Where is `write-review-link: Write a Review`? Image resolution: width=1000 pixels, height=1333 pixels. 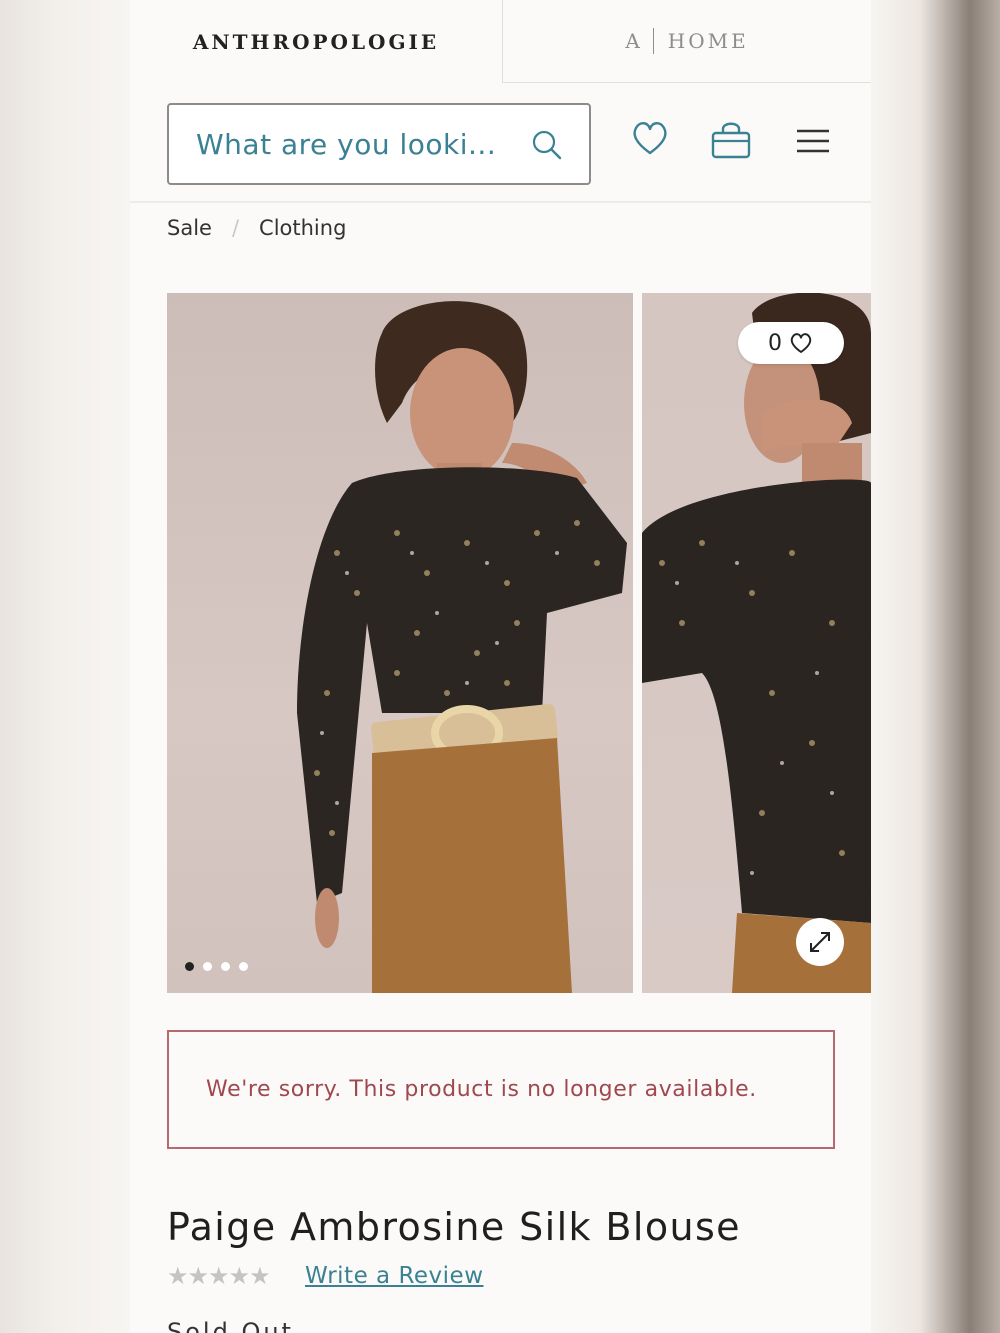
write-review-link: Write a Review is located at coordinates (394, 1276).